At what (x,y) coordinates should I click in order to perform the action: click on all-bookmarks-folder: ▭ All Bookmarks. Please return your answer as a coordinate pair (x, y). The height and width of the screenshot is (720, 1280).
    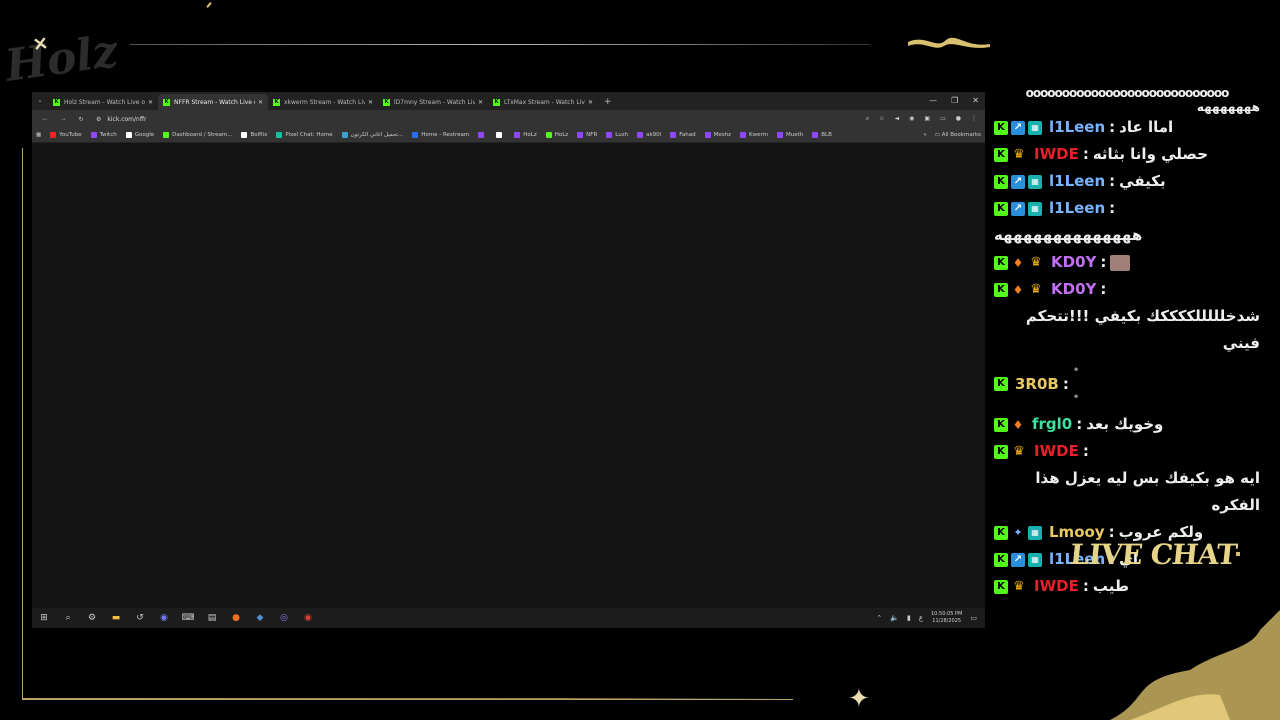
    Looking at the image, I should click on (958, 135).